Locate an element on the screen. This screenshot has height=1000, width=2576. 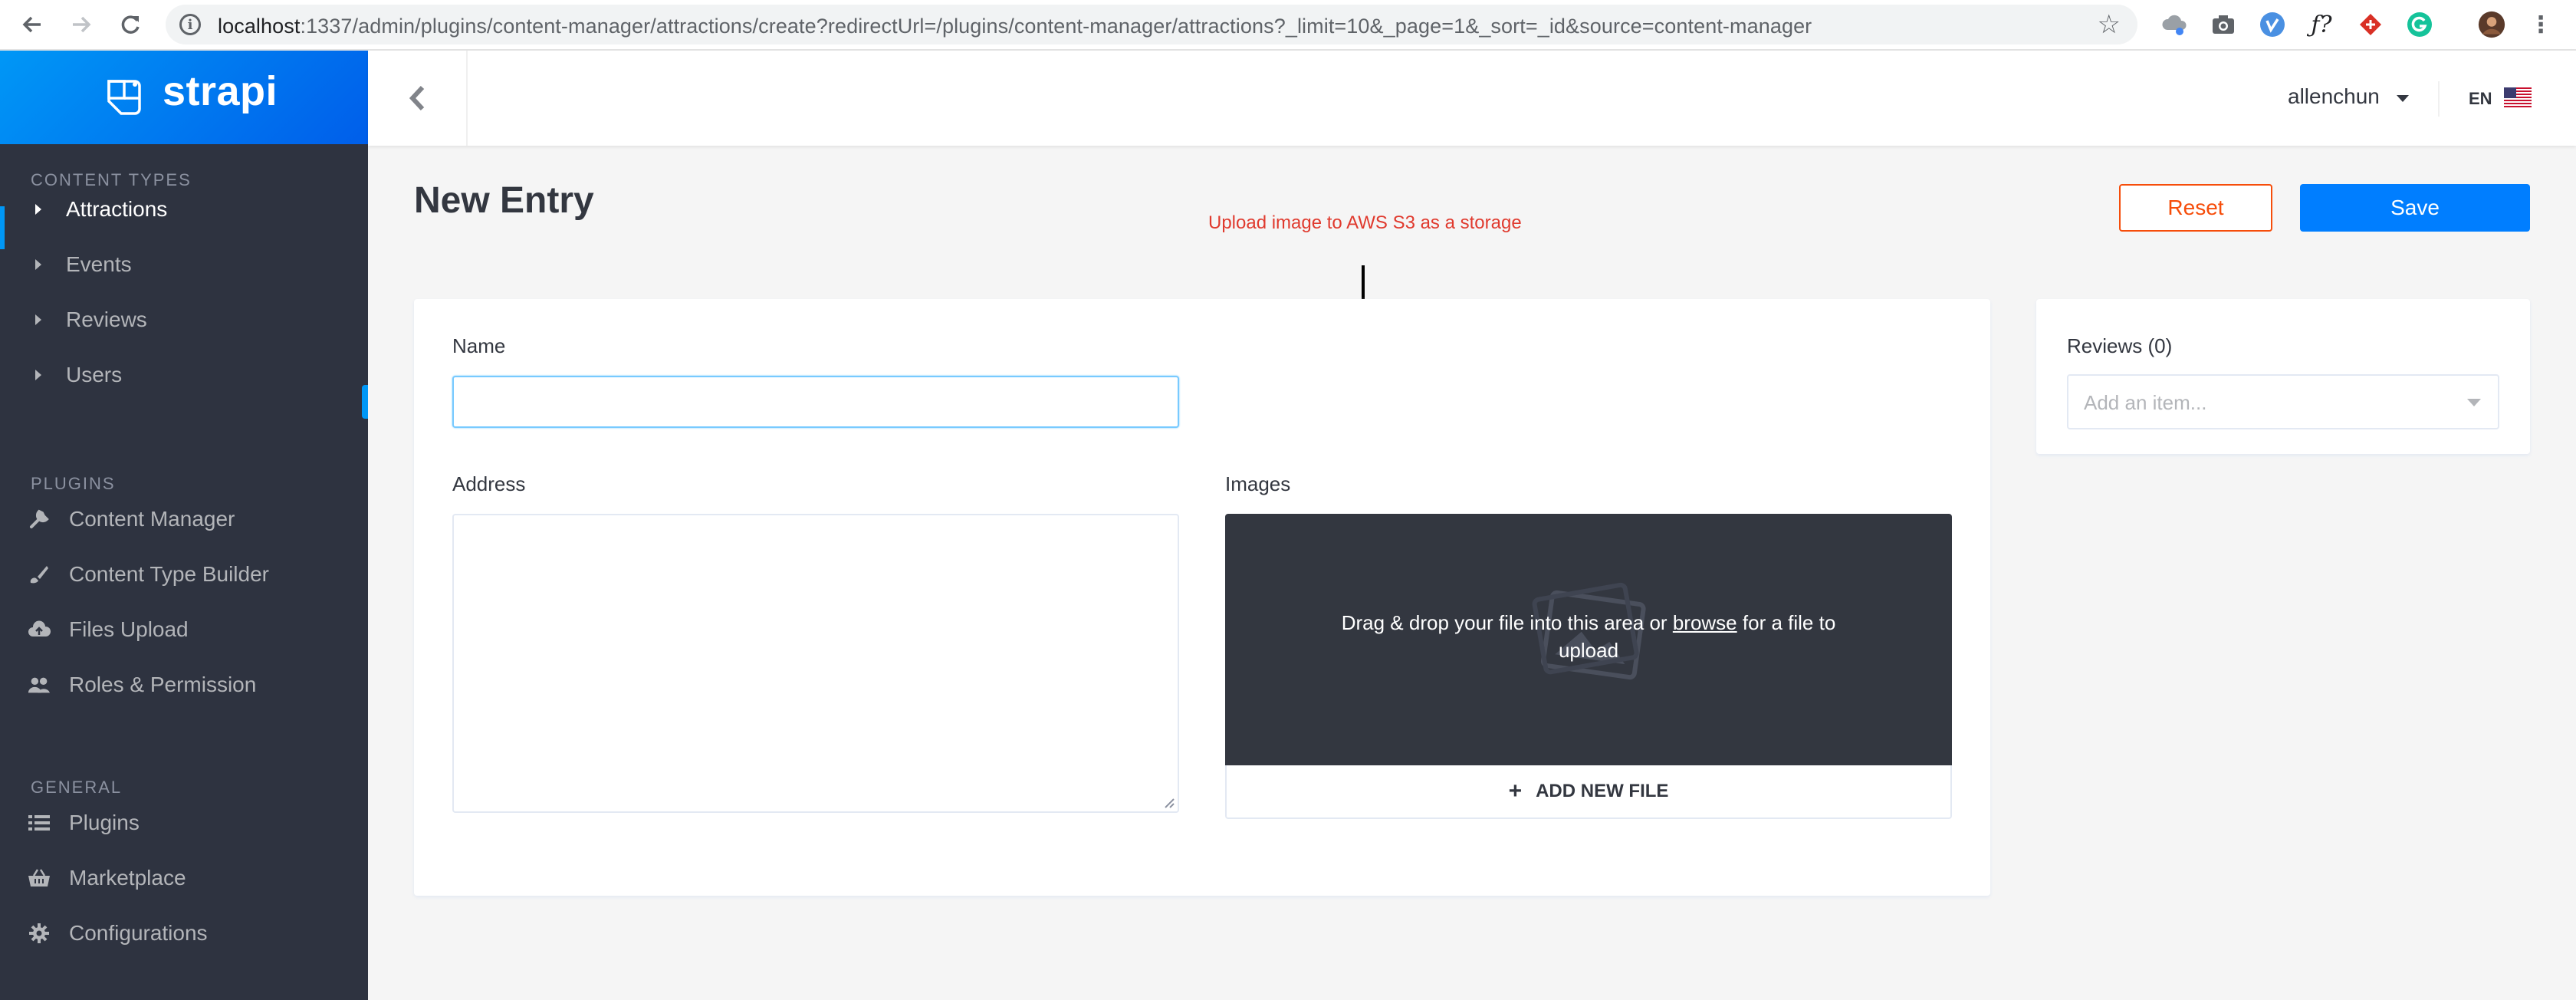
brand-name: strapi is located at coordinates (221, 91).